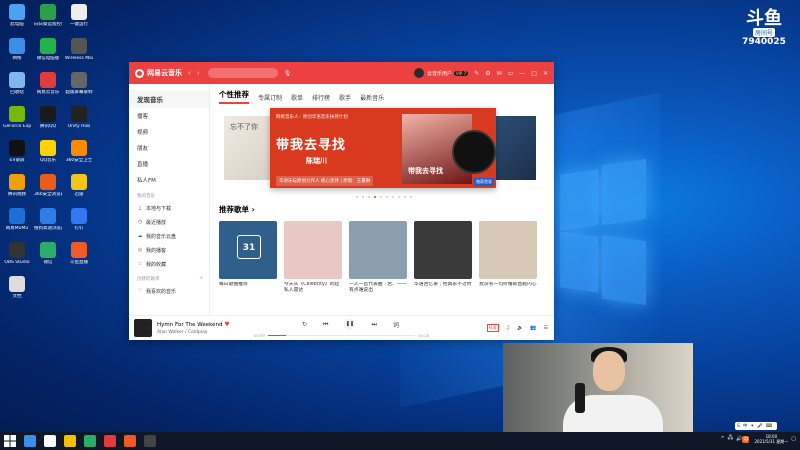 Image resolution: width=800 pixels, height=450 pixels. Describe the element at coordinates (79, 253) in the screenshot. I see `desktop-icon: 斗鱼直播` at that location.